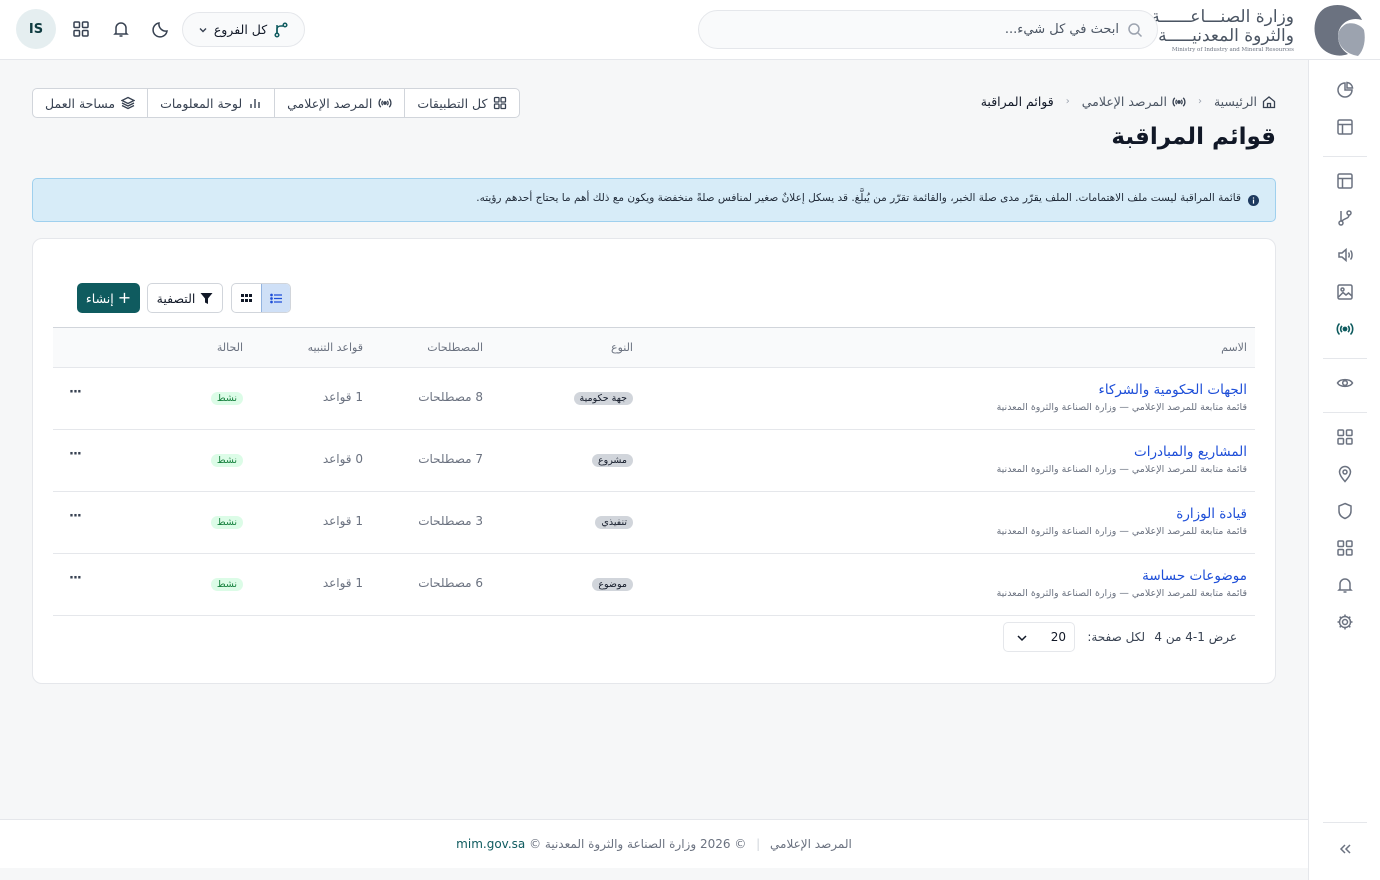 This screenshot has height=880, width=1380. Describe the element at coordinates (240, 29) in the screenshot. I see `branch-label: كل الفروع` at that location.